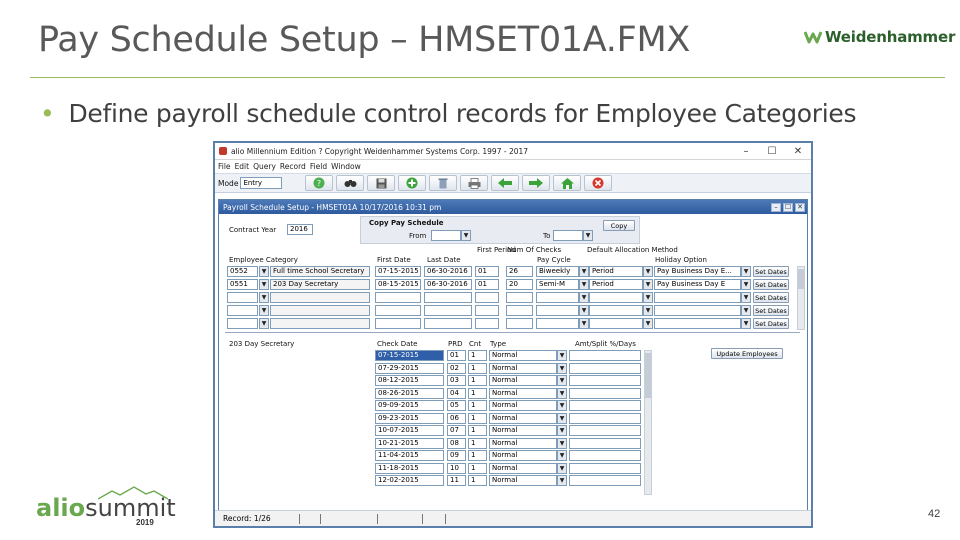 The image size is (960, 540). I want to click on prd-field: 10, so click(456, 468).